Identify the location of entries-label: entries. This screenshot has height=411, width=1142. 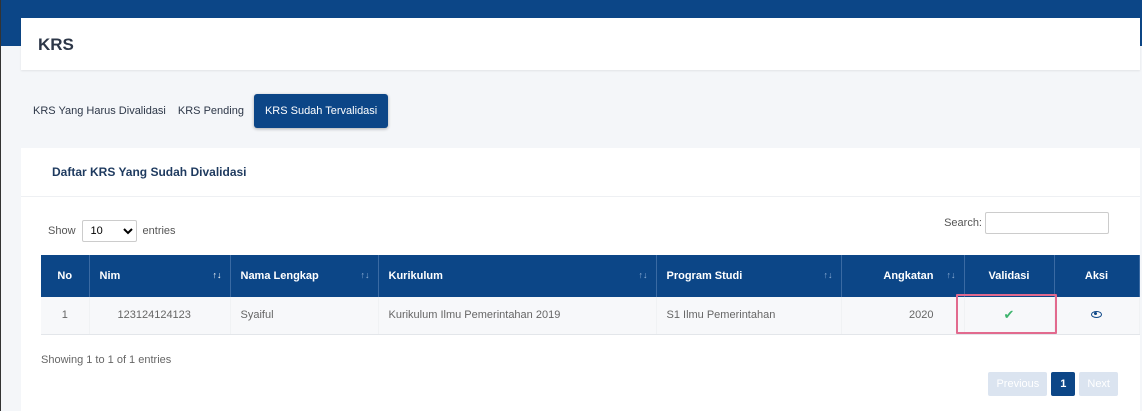
(159, 231).